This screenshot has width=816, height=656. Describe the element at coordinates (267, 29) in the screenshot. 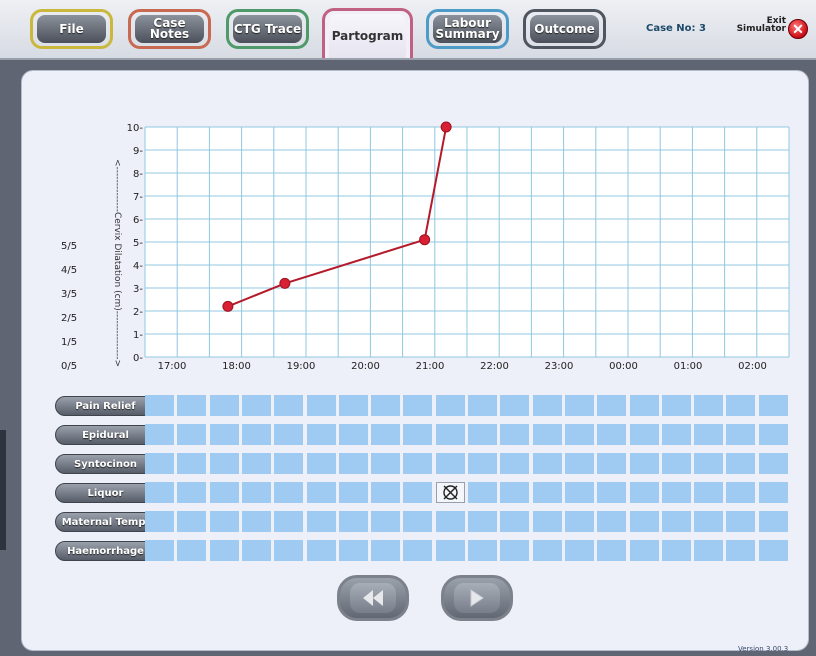

I see `tab-ctg-trace: CTG Trace` at that location.